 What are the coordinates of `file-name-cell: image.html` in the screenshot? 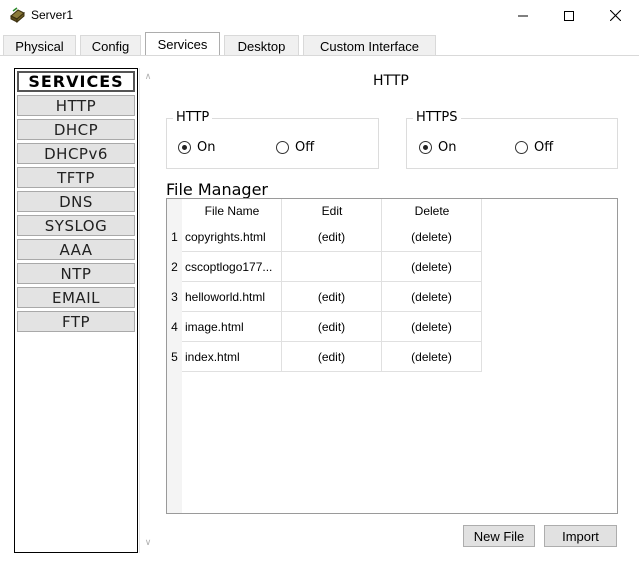 It's located at (232, 327).